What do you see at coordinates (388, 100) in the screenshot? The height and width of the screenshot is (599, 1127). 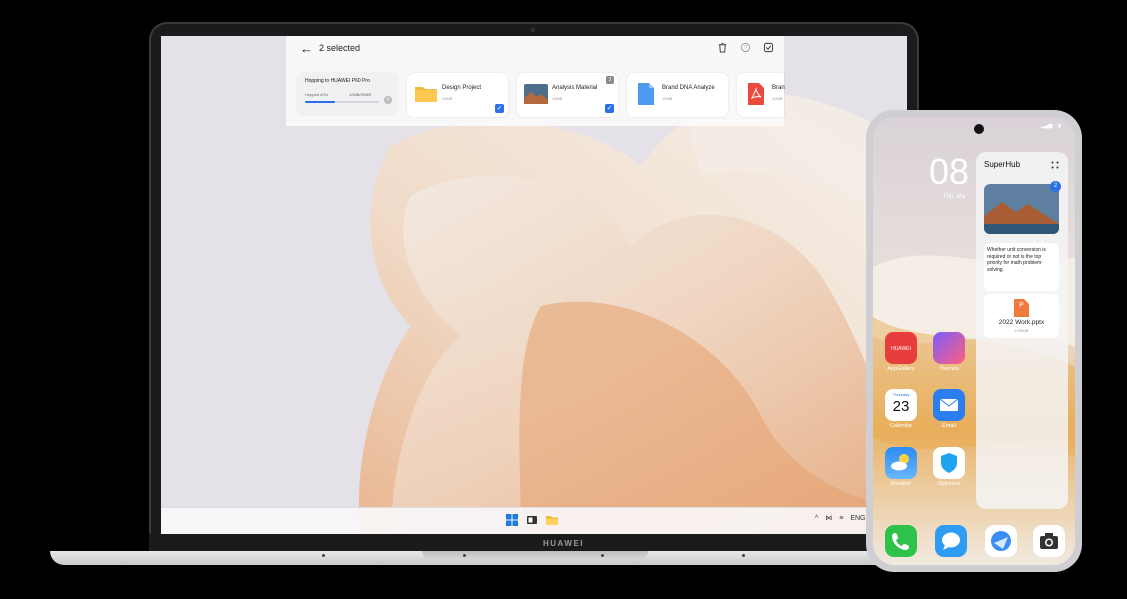 I see `cancel-hop-icon: ×` at bounding box center [388, 100].